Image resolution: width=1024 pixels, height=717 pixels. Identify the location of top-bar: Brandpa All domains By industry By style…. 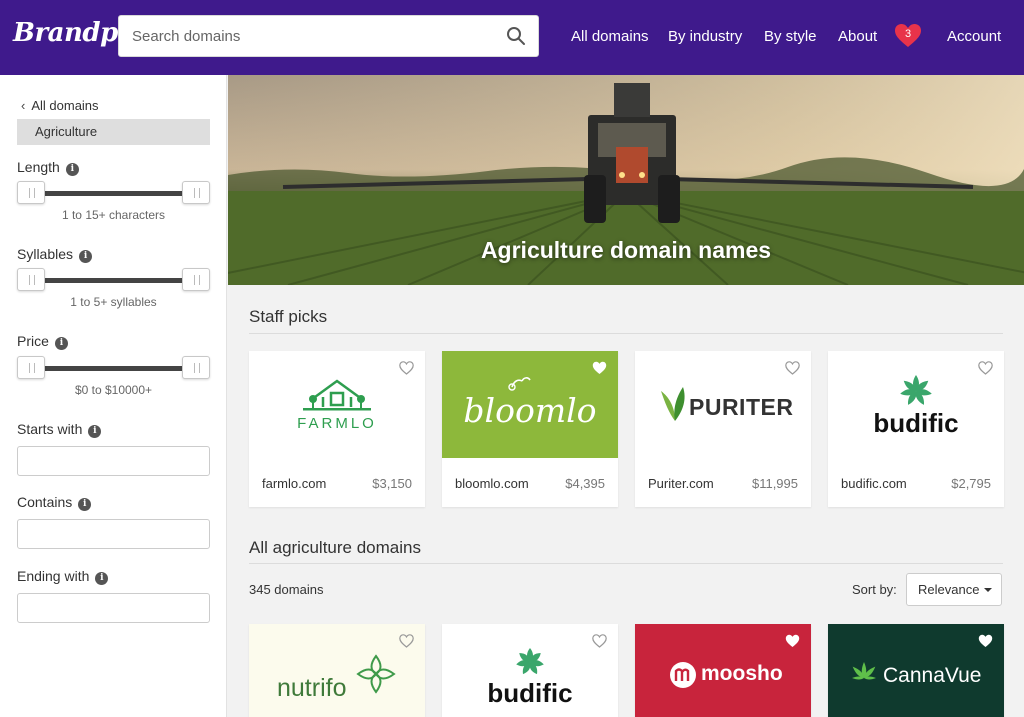
(512, 37).